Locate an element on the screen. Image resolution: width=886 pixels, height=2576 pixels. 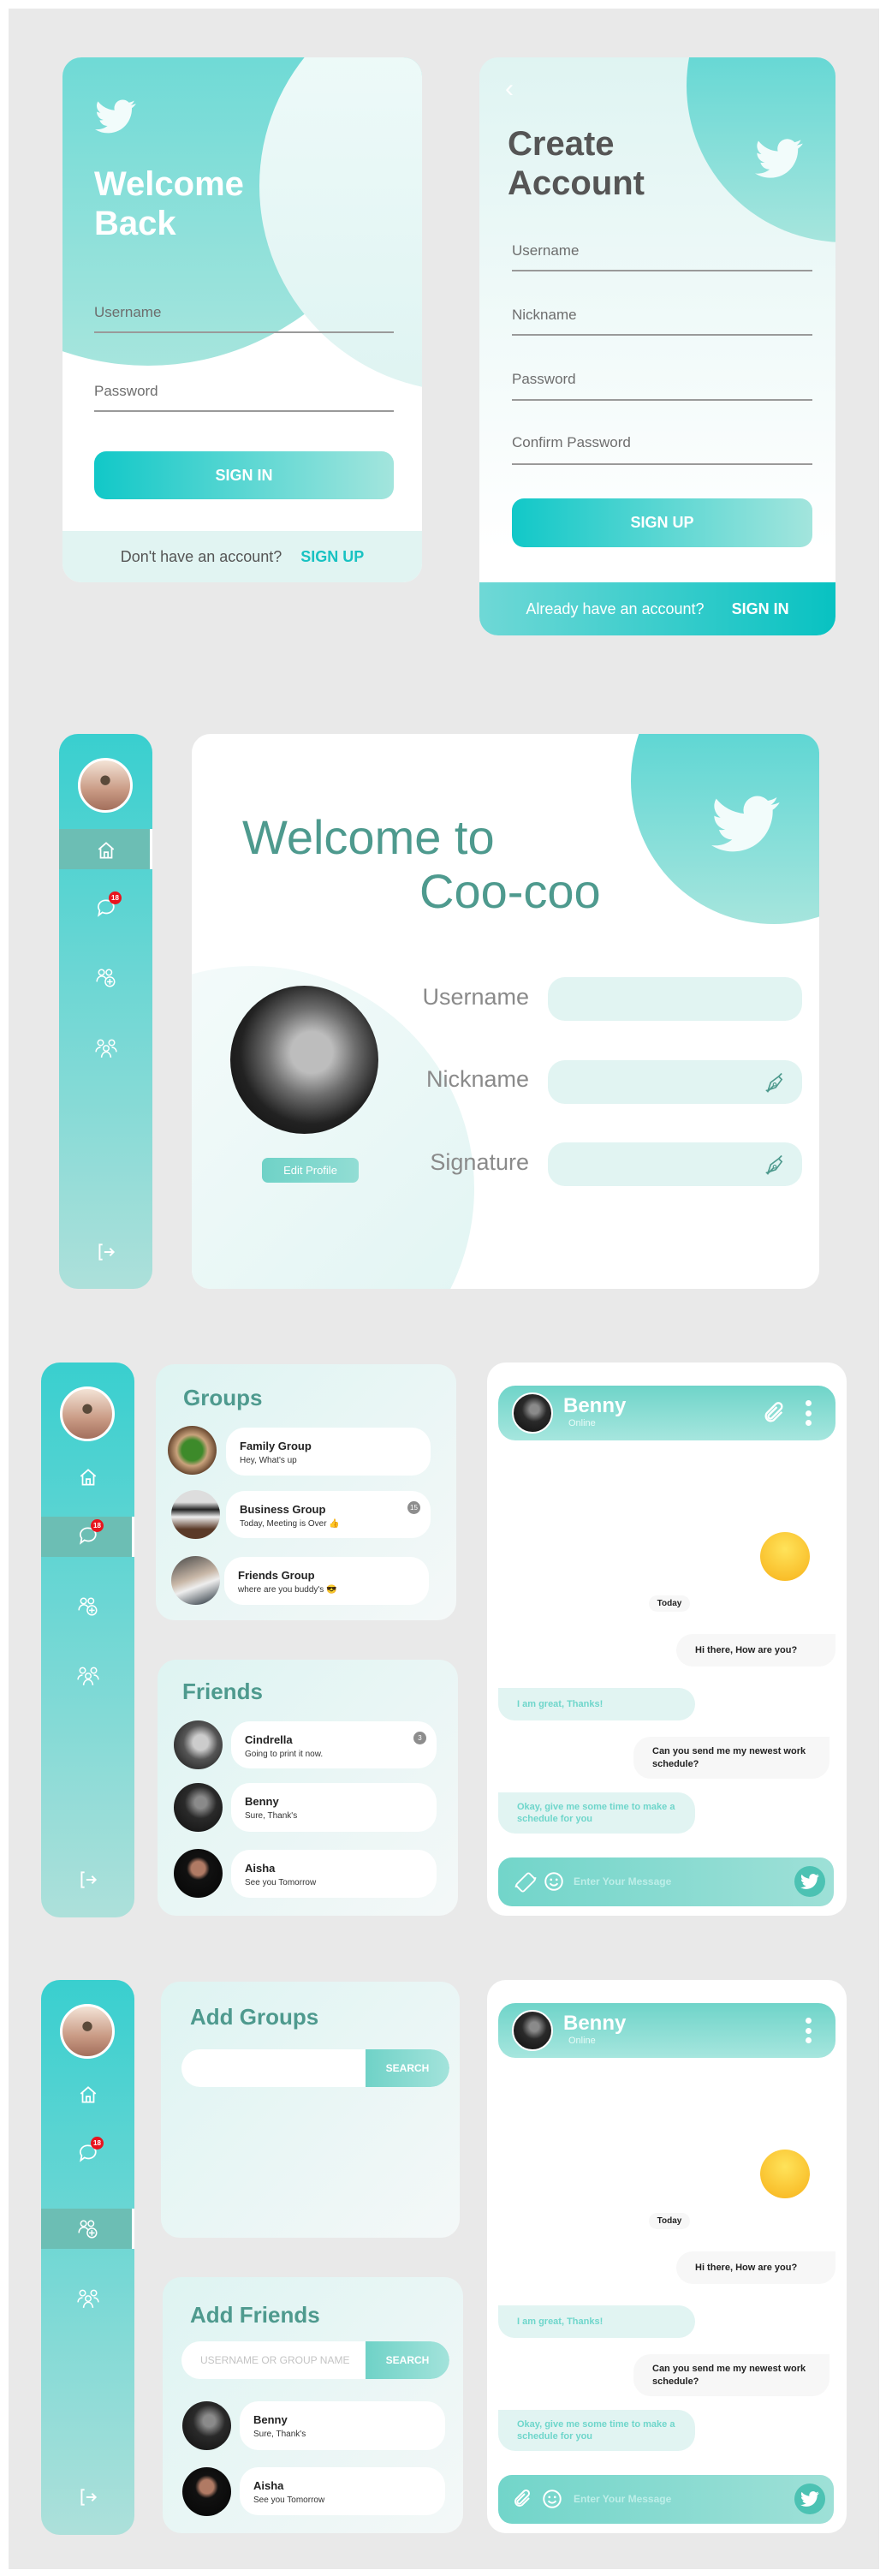
search-input: USERNAME OR GROUP NAME is located at coordinates (274, 2360).